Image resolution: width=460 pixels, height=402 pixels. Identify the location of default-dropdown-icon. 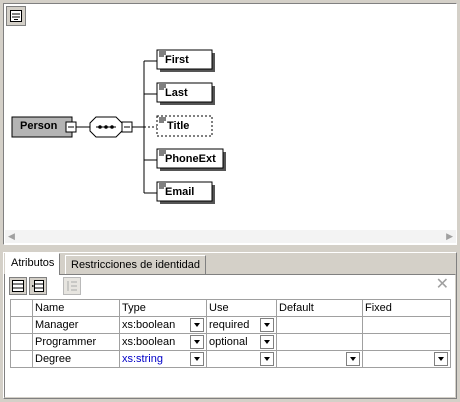
(353, 359).